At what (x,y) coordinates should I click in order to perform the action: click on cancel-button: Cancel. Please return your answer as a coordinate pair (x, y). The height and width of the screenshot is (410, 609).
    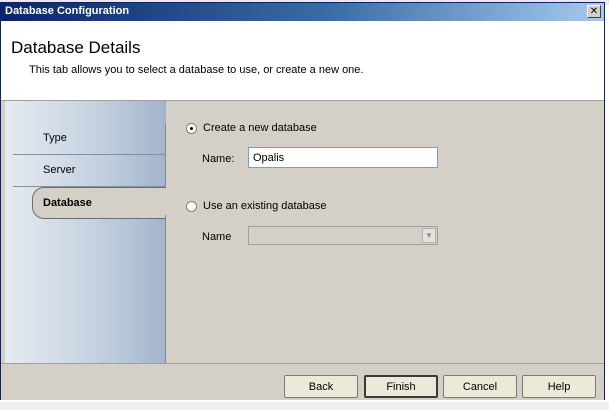
    Looking at the image, I should click on (480, 386).